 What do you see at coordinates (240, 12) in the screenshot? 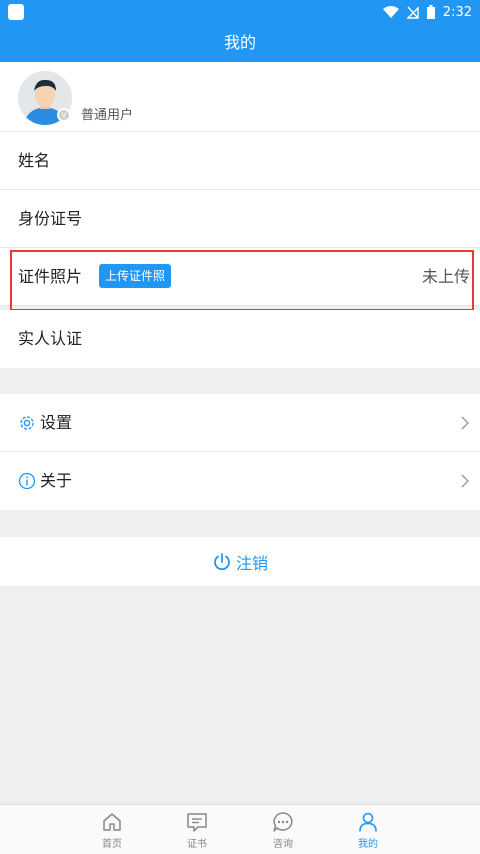
I see `status-bar: 2:32` at bounding box center [240, 12].